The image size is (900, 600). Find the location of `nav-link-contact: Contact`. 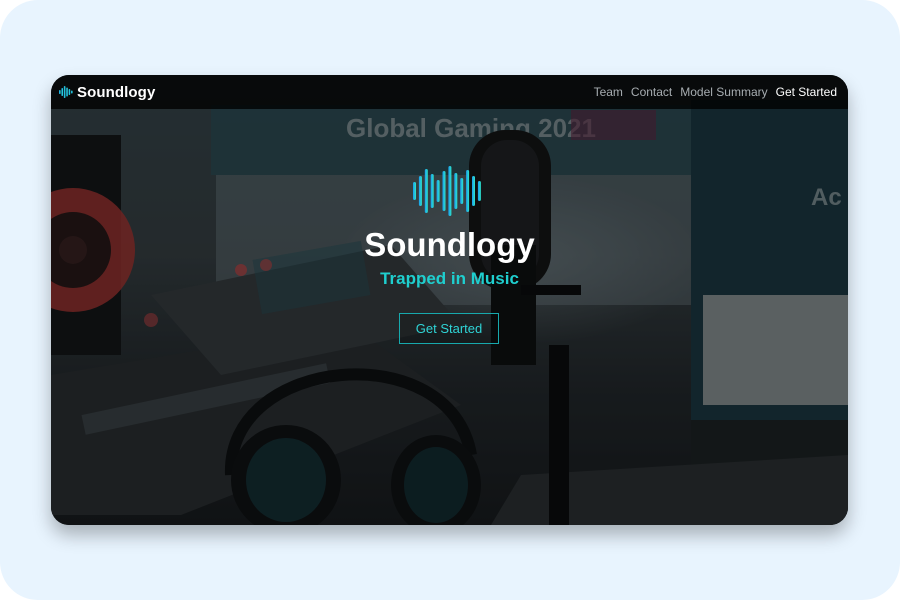

nav-link-contact: Contact is located at coordinates (651, 92).